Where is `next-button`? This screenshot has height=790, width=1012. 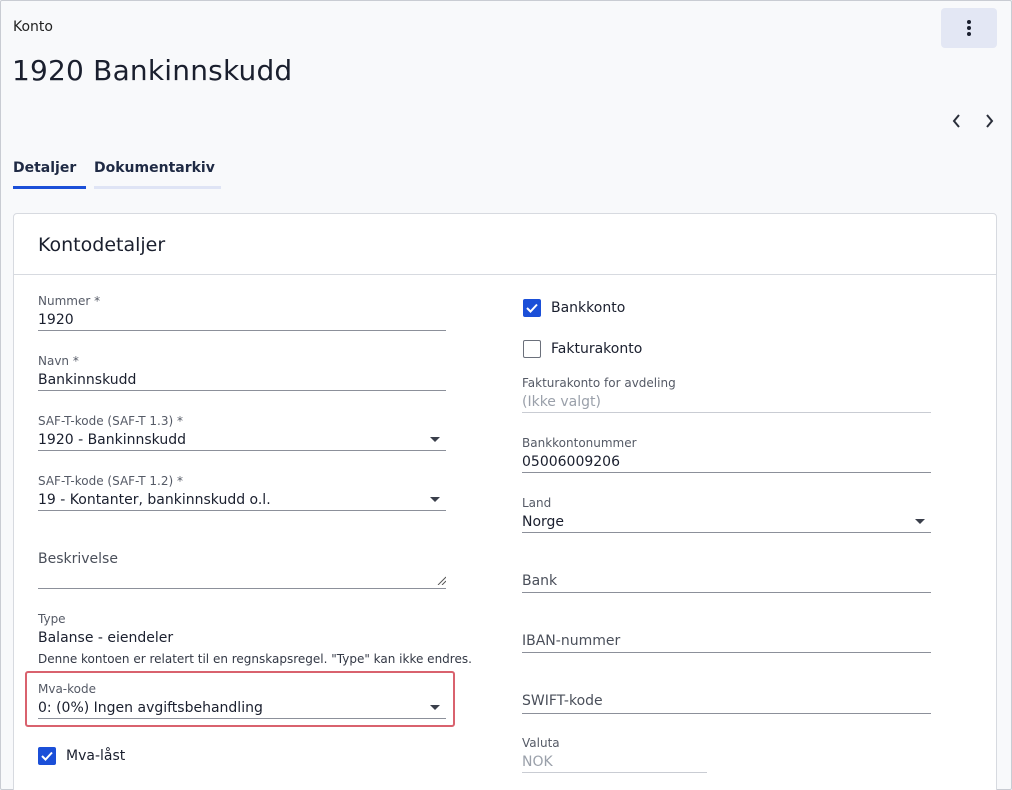 next-button is located at coordinates (989, 121).